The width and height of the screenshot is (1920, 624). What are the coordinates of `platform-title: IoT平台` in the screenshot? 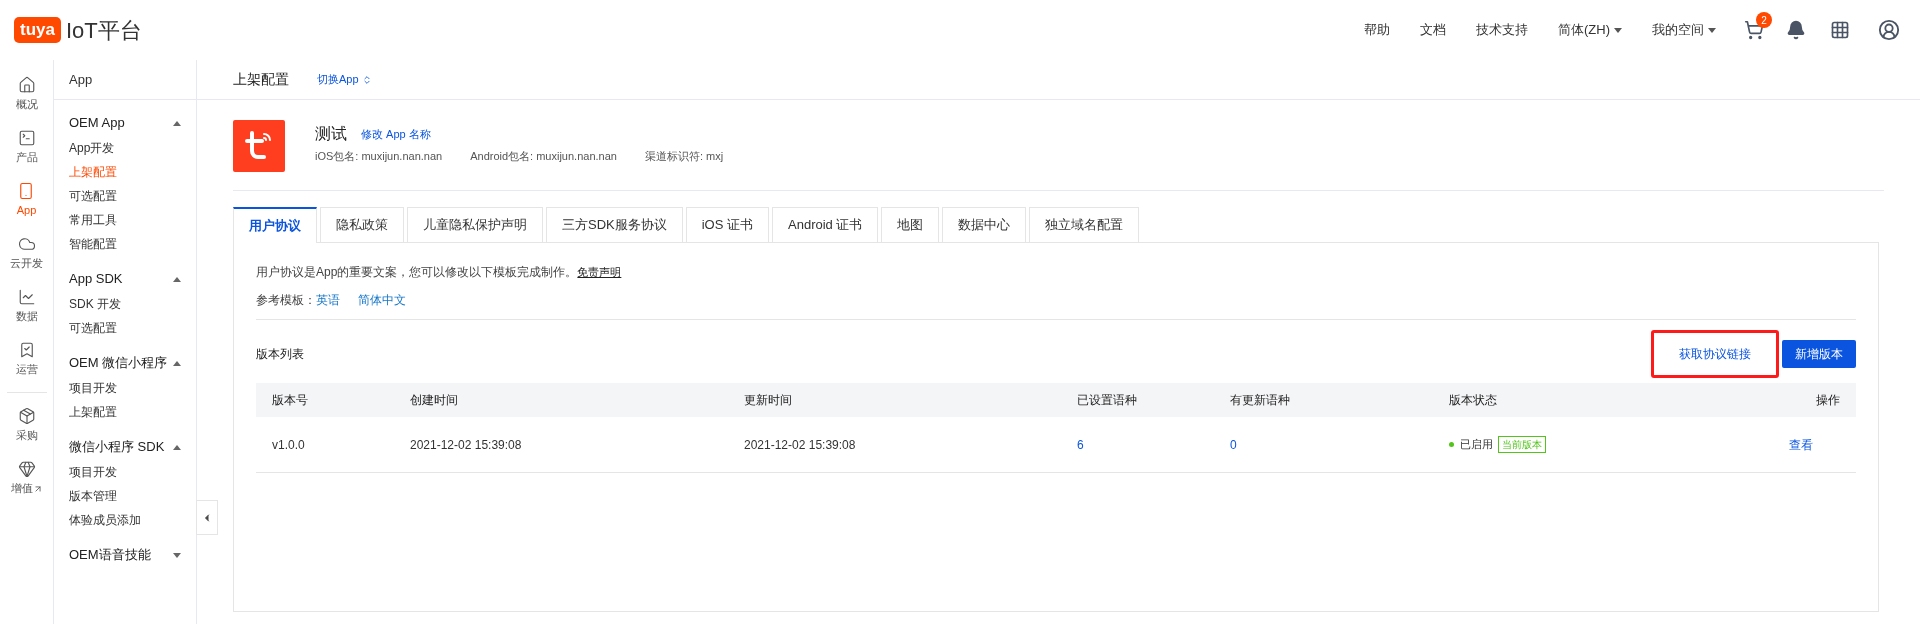 It's located at (103, 30).